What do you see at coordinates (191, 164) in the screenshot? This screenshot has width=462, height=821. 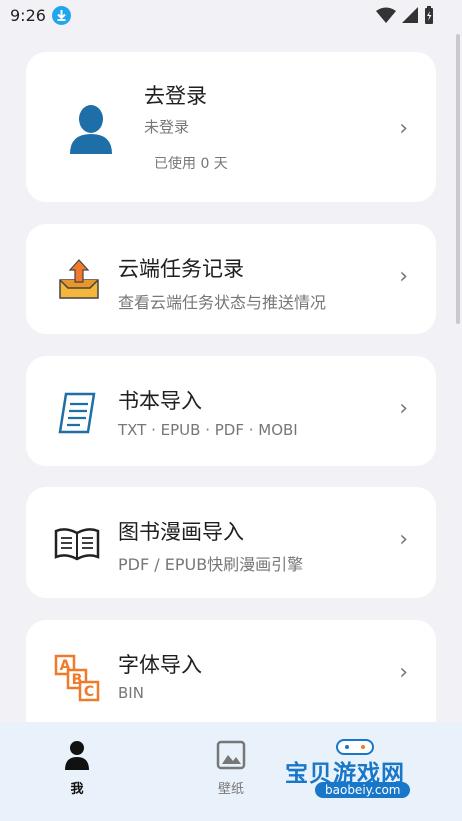 I see `usage-days: 已使用 0 天` at bounding box center [191, 164].